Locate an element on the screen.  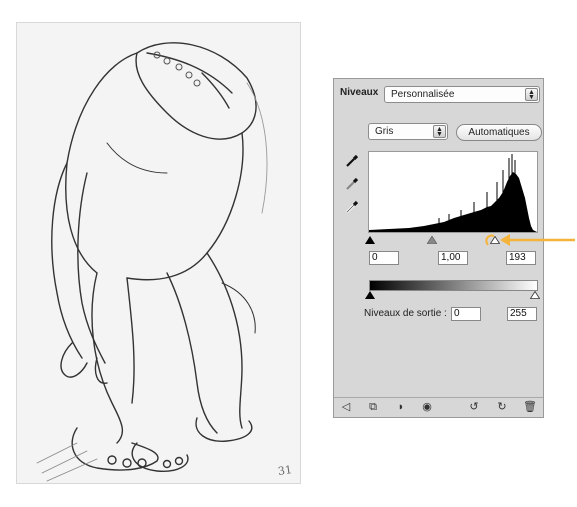
histogram is located at coordinates (453, 192).